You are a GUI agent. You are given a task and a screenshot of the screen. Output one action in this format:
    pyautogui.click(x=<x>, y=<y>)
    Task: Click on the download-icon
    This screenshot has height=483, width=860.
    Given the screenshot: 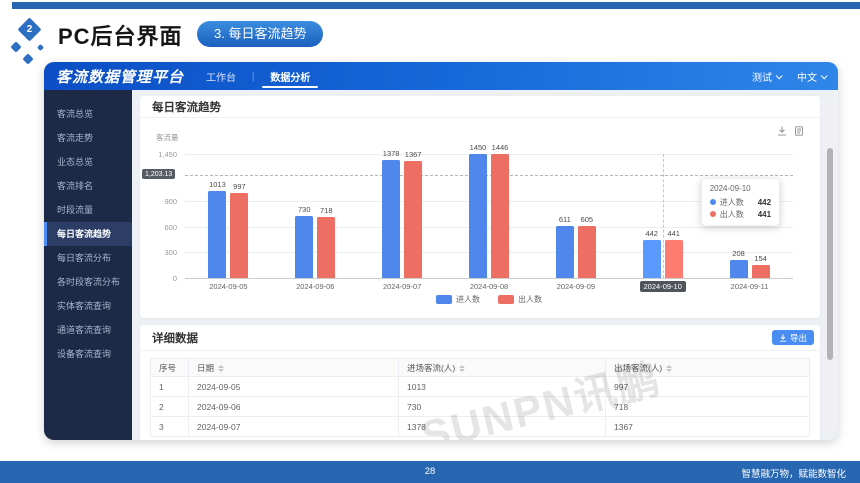 What is the action you would take?
    pyautogui.click(x=783, y=337)
    